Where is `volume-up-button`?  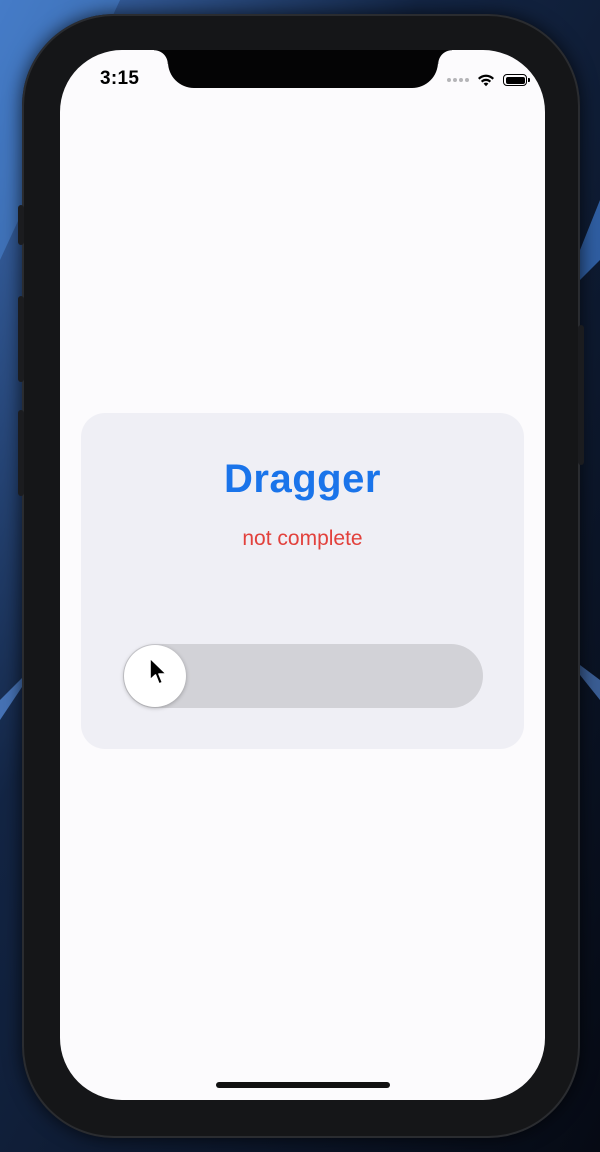 volume-up-button is located at coordinates (21, 339).